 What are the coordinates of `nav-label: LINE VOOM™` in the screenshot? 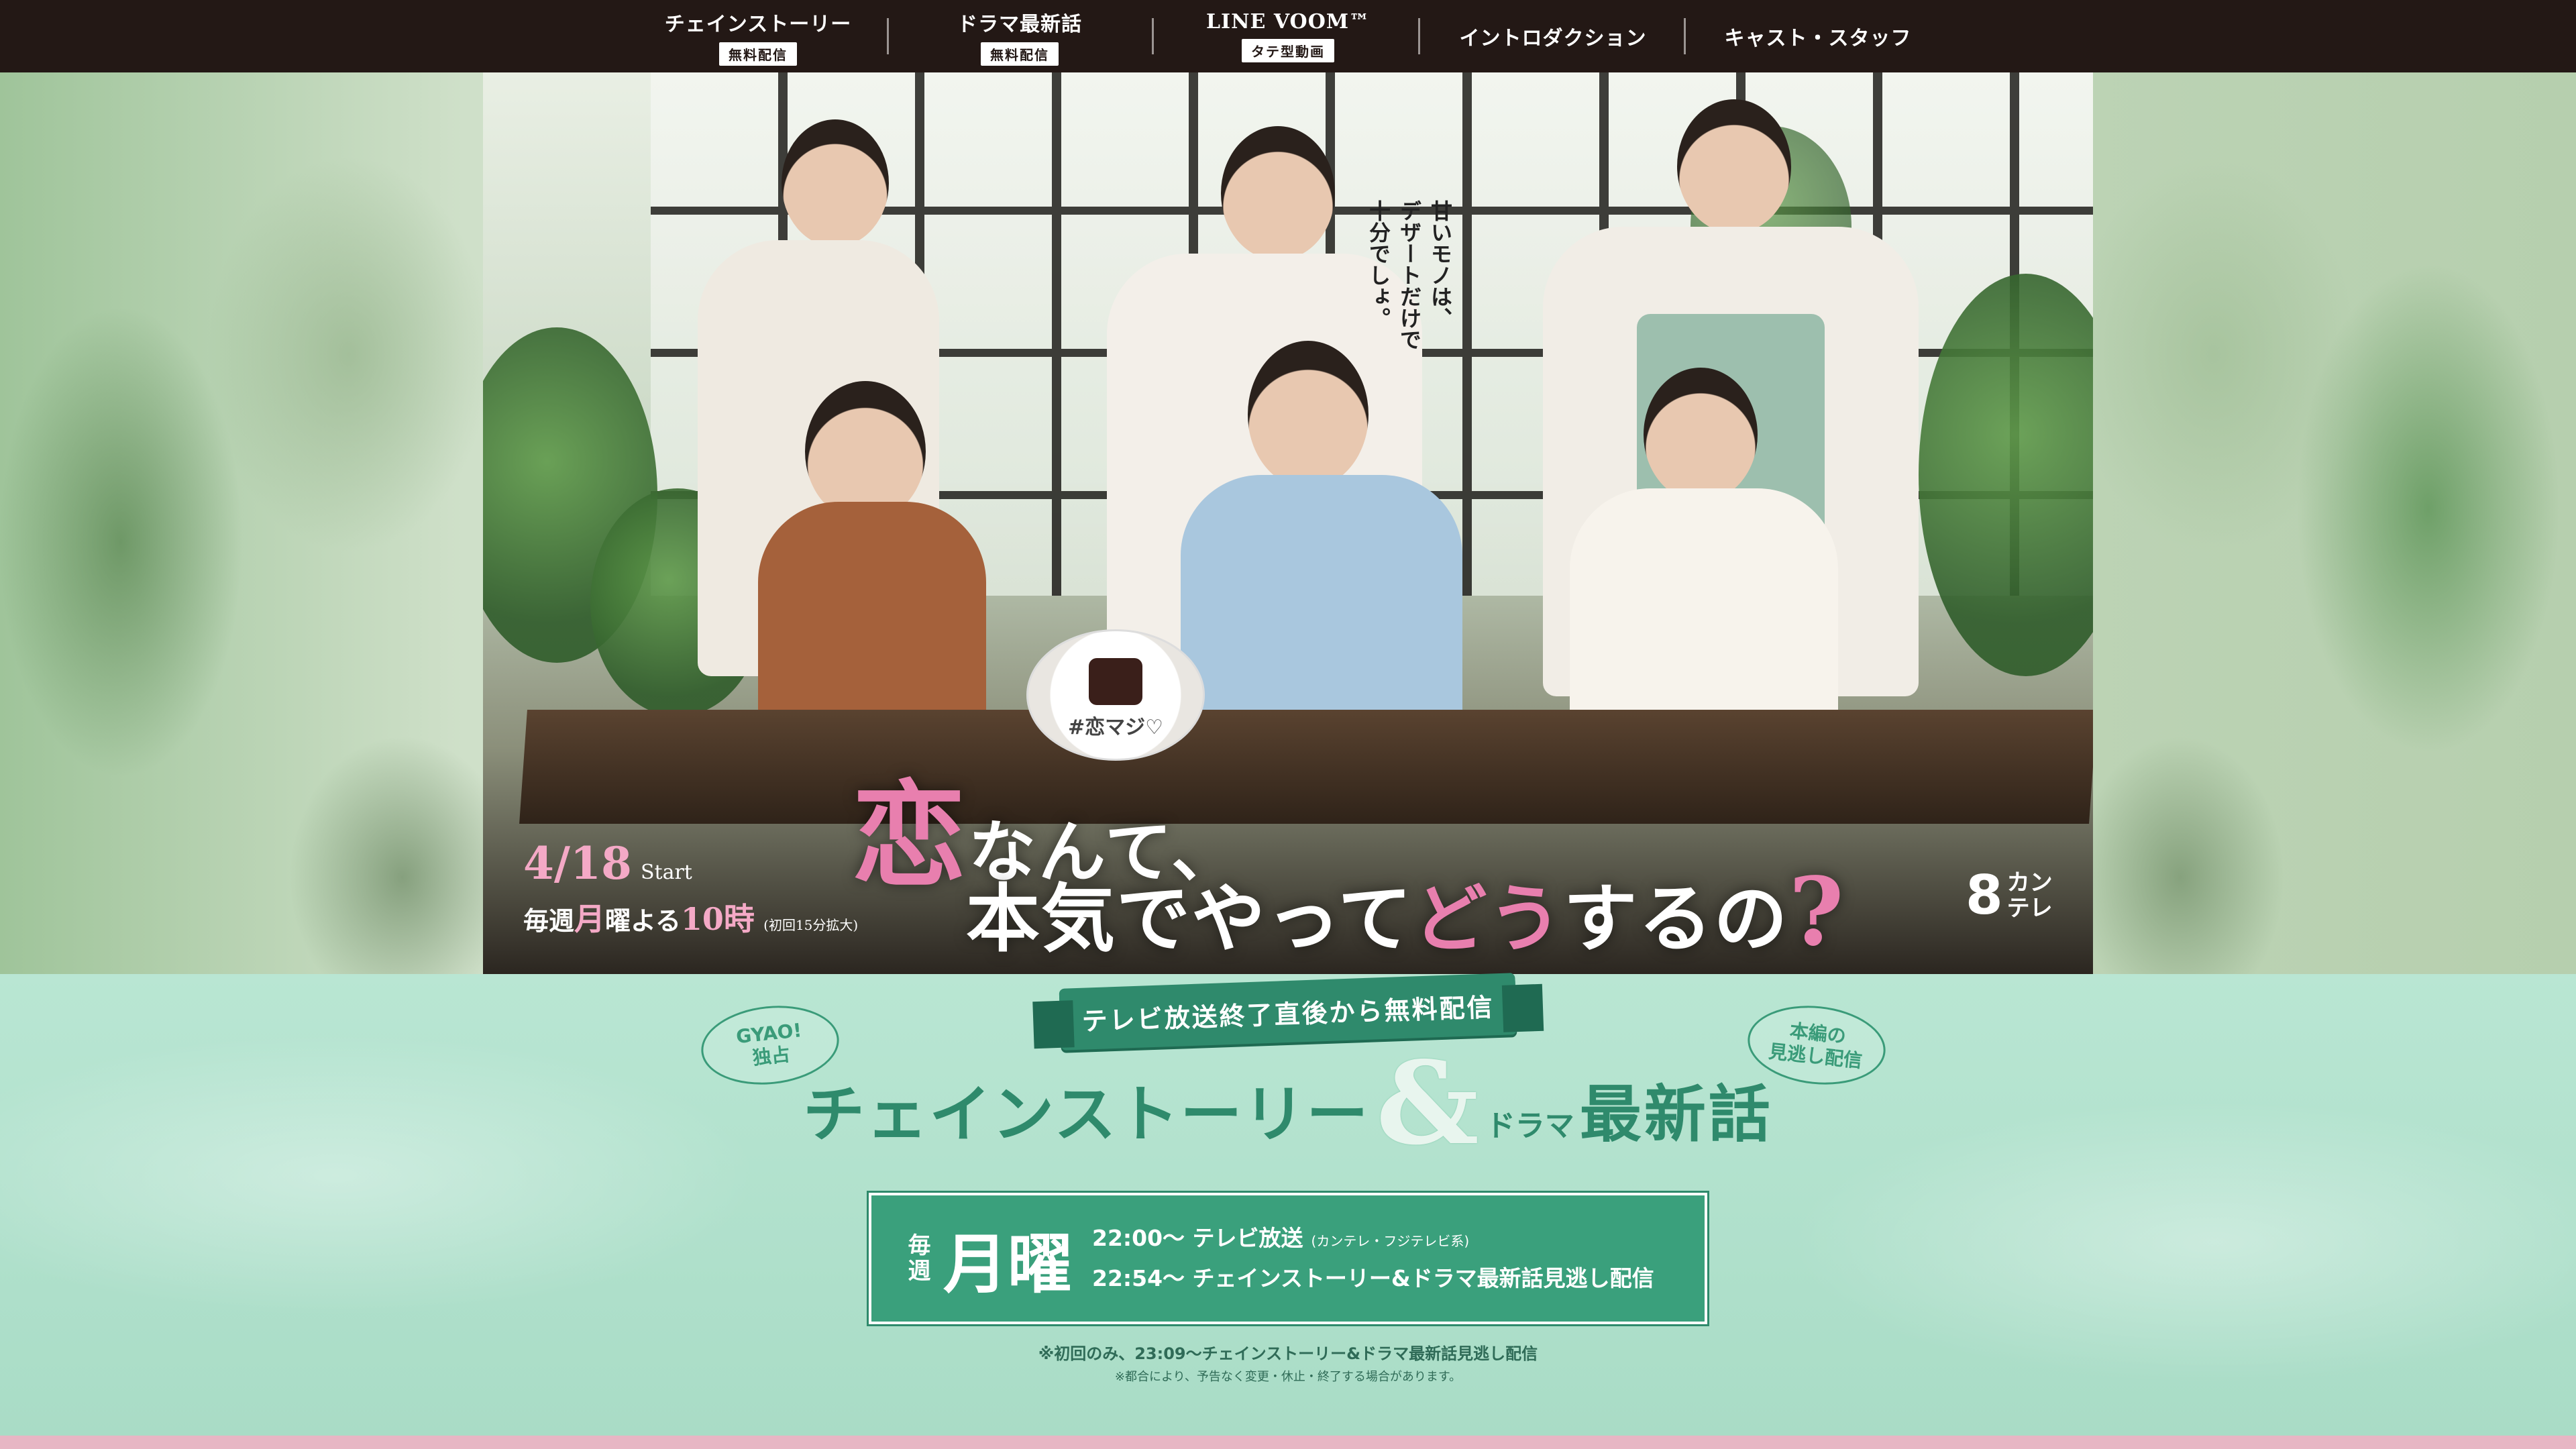 It's located at (1288, 22).